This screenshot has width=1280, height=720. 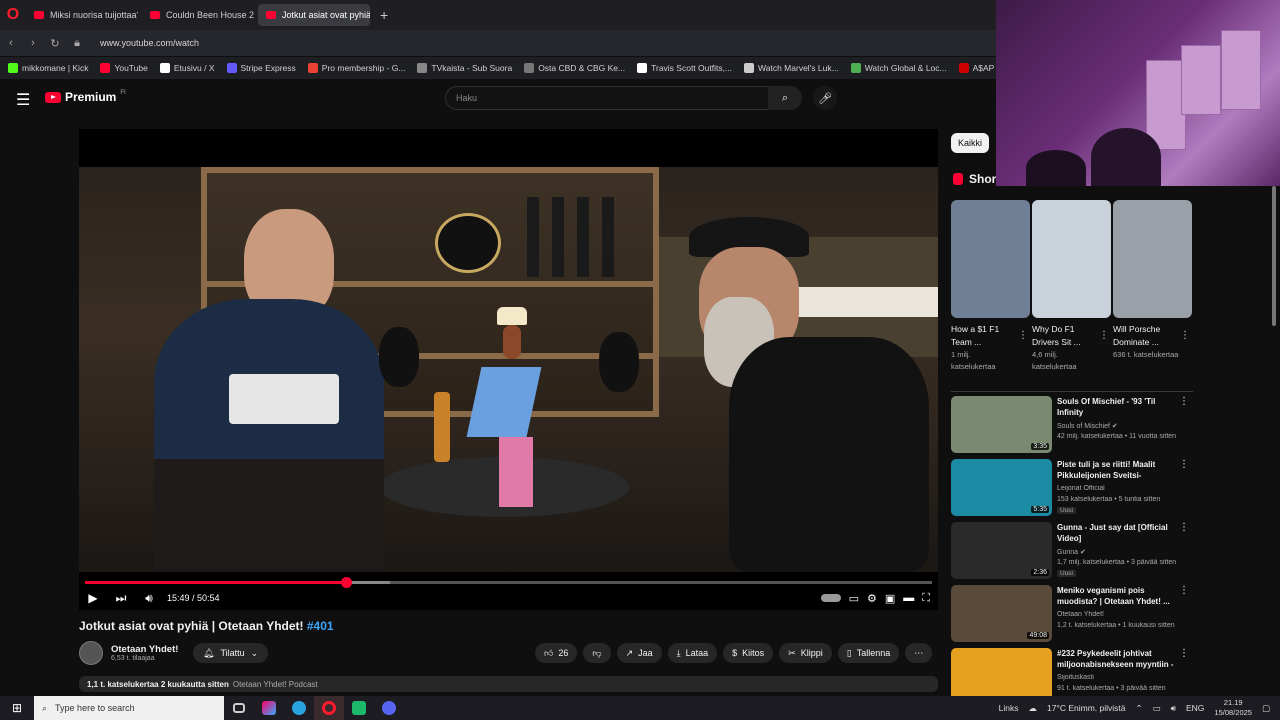 What do you see at coordinates (919, 653) in the screenshot?
I see `more-actions-button: ⋯` at bounding box center [919, 653].